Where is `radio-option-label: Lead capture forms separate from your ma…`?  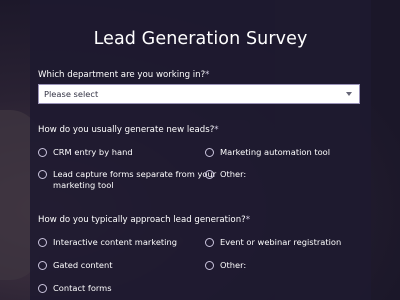 radio-option-label: Lead capture forms separate from your ma… is located at coordinates (135, 179).